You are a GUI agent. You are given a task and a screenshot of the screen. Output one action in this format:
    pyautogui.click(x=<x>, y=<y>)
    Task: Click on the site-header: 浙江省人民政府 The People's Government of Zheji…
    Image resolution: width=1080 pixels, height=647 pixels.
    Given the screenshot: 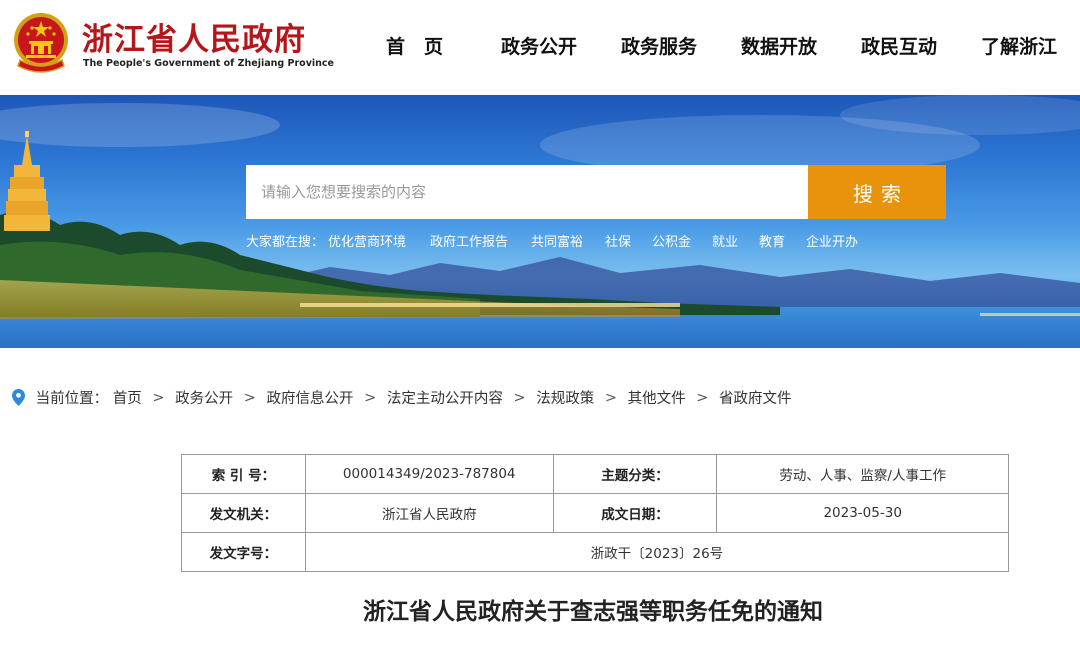 What is the action you would take?
    pyautogui.click(x=540, y=47)
    